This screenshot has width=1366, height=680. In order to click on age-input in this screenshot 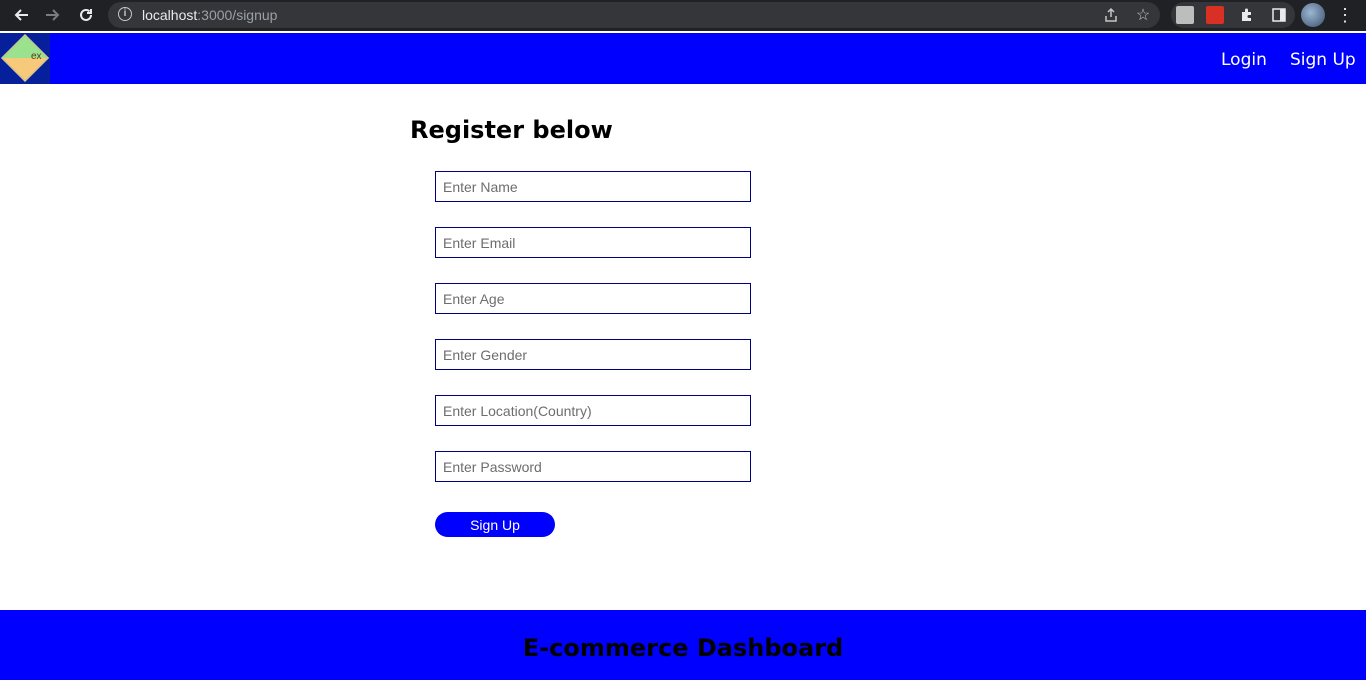, I will do `click(593, 298)`.